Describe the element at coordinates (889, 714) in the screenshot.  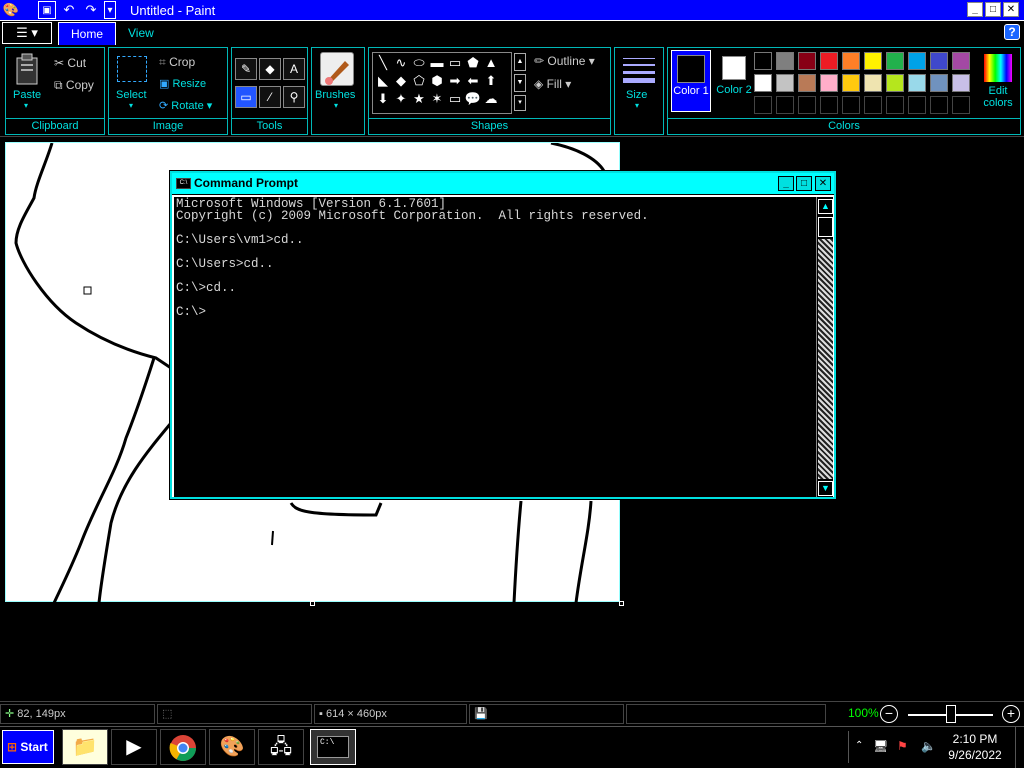
I see `zoom-out-icon: −` at that location.